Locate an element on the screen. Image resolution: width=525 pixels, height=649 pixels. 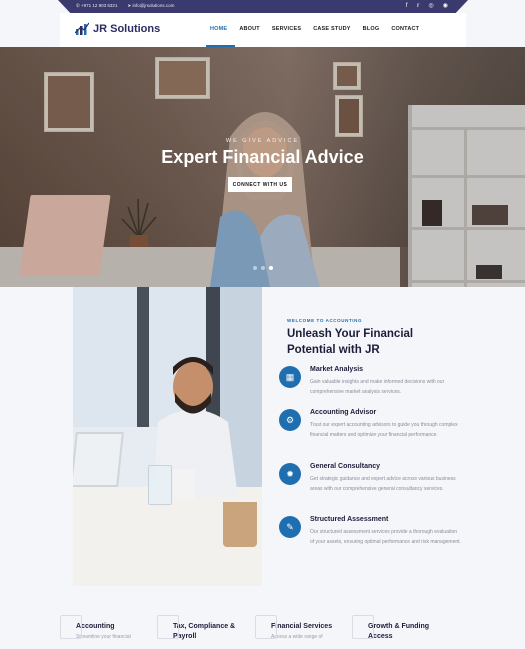
service-title: Tax, Compliance & Payroll is located at coordinates (204, 631).